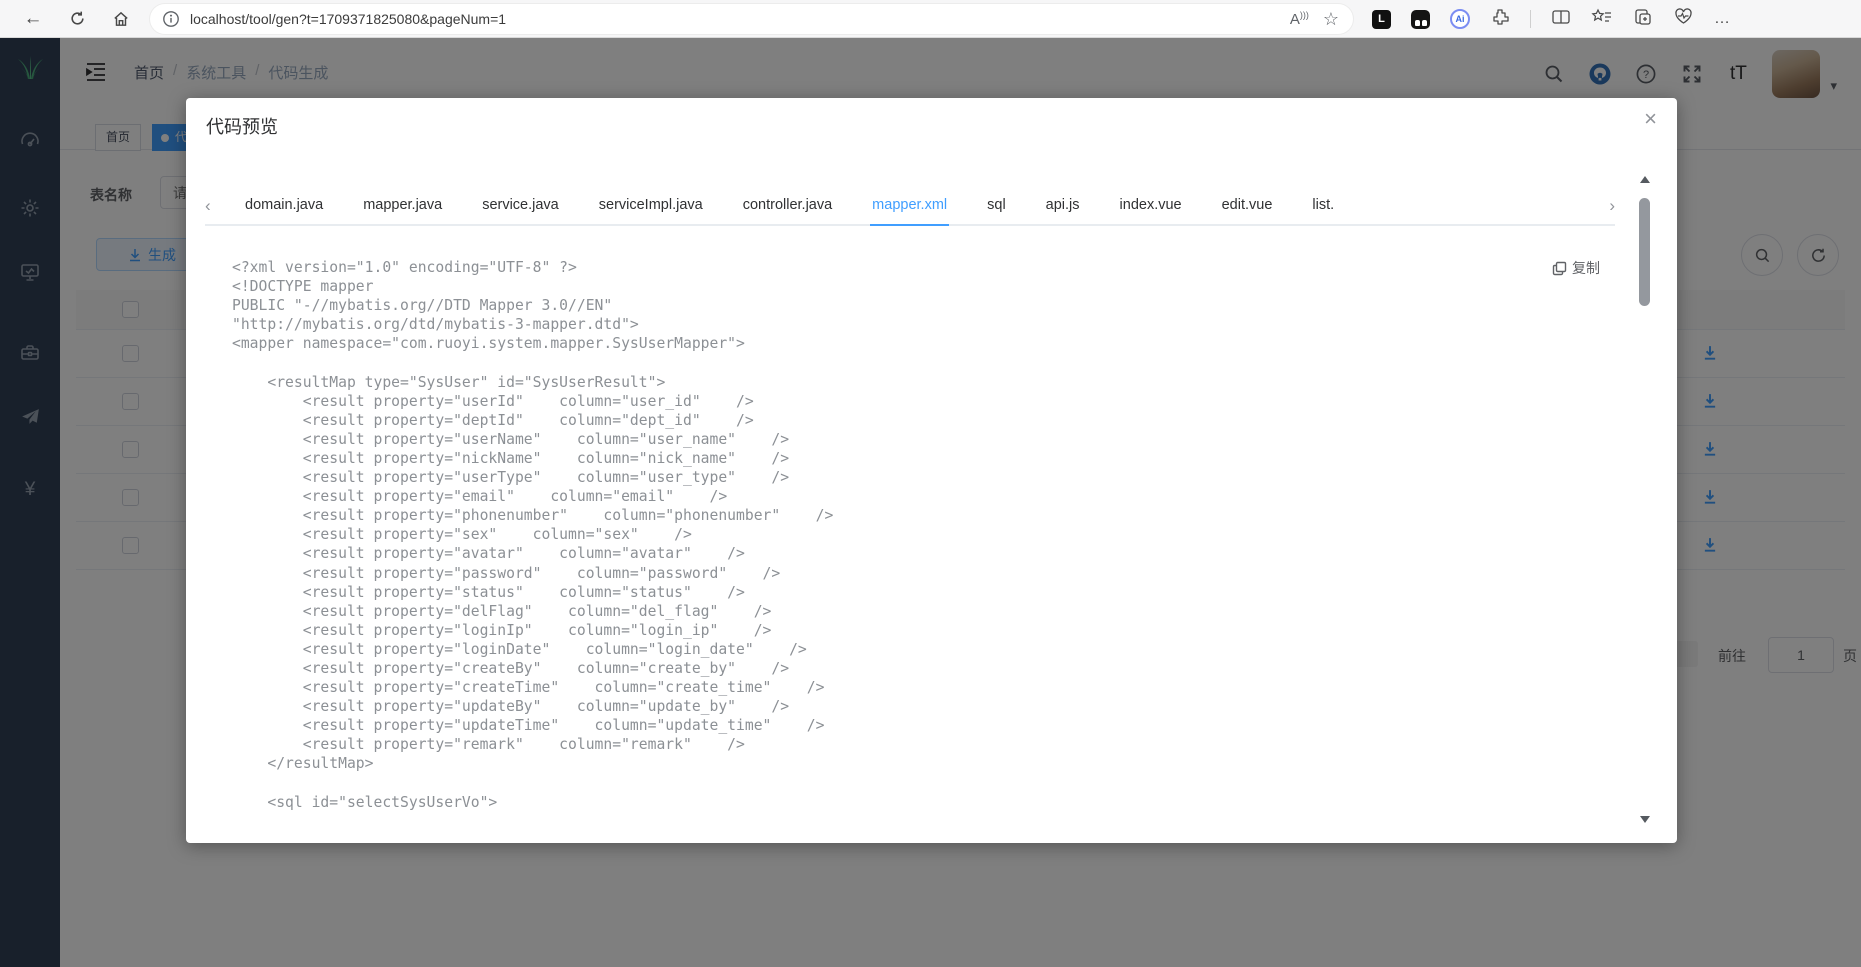  I want to click on favorite-star-icon: ☆, so click(1331, 19).